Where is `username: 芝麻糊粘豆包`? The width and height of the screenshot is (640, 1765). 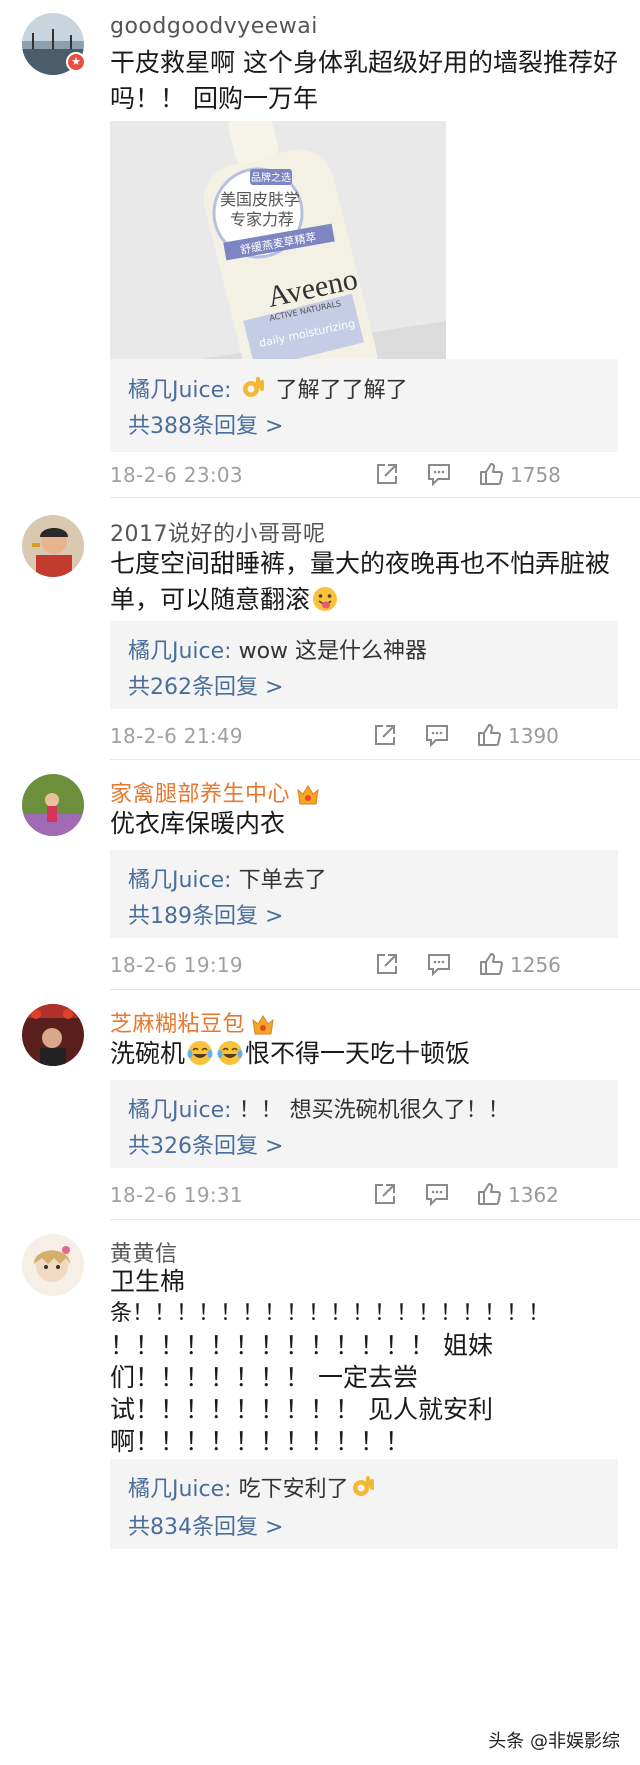
username: 芝麻糊粘豆包 is located at coordinates (192, 1022).